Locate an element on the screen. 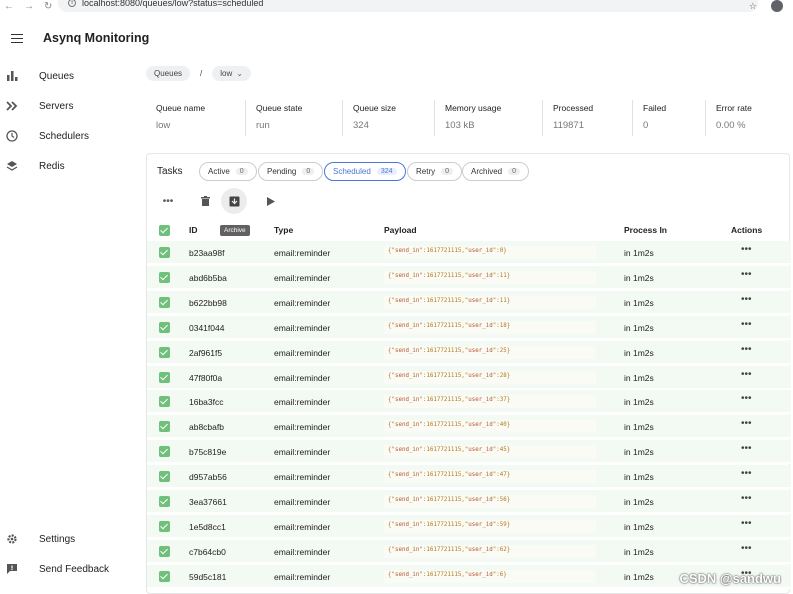  breadcrumb-queue-select: low ⌄ is located at coordinates (231, 73).